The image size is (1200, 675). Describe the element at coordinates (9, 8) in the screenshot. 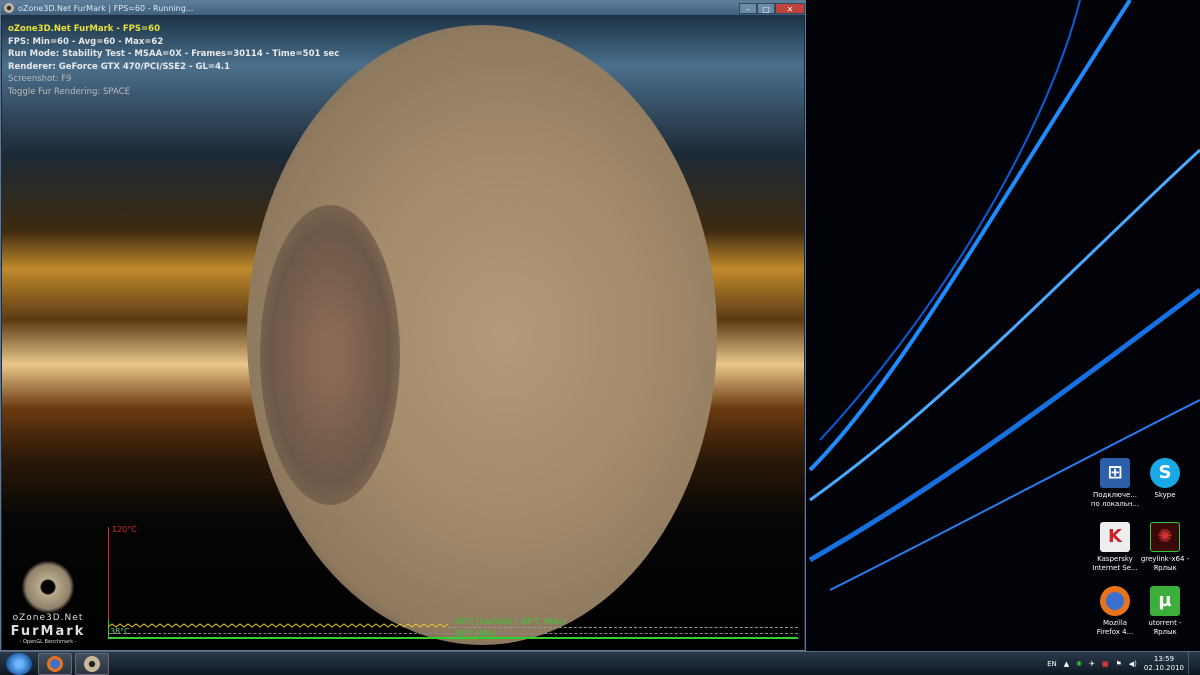

I see `furmark-app-icon` at that location.